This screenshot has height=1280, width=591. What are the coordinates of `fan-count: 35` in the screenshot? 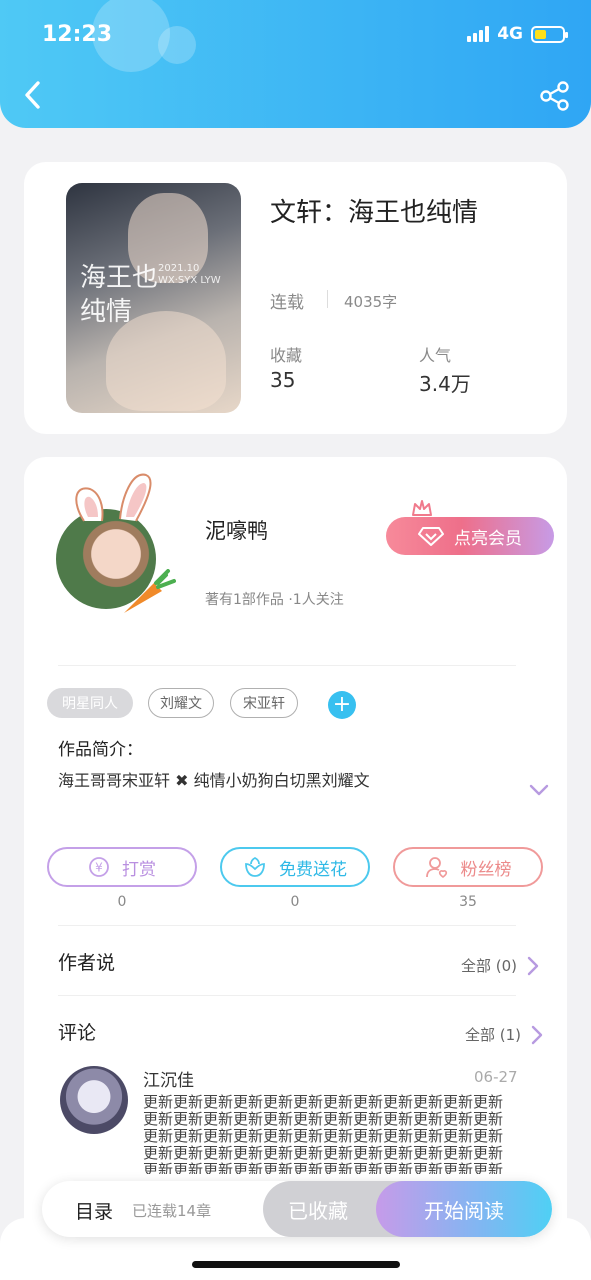 It's located at (468, 902).